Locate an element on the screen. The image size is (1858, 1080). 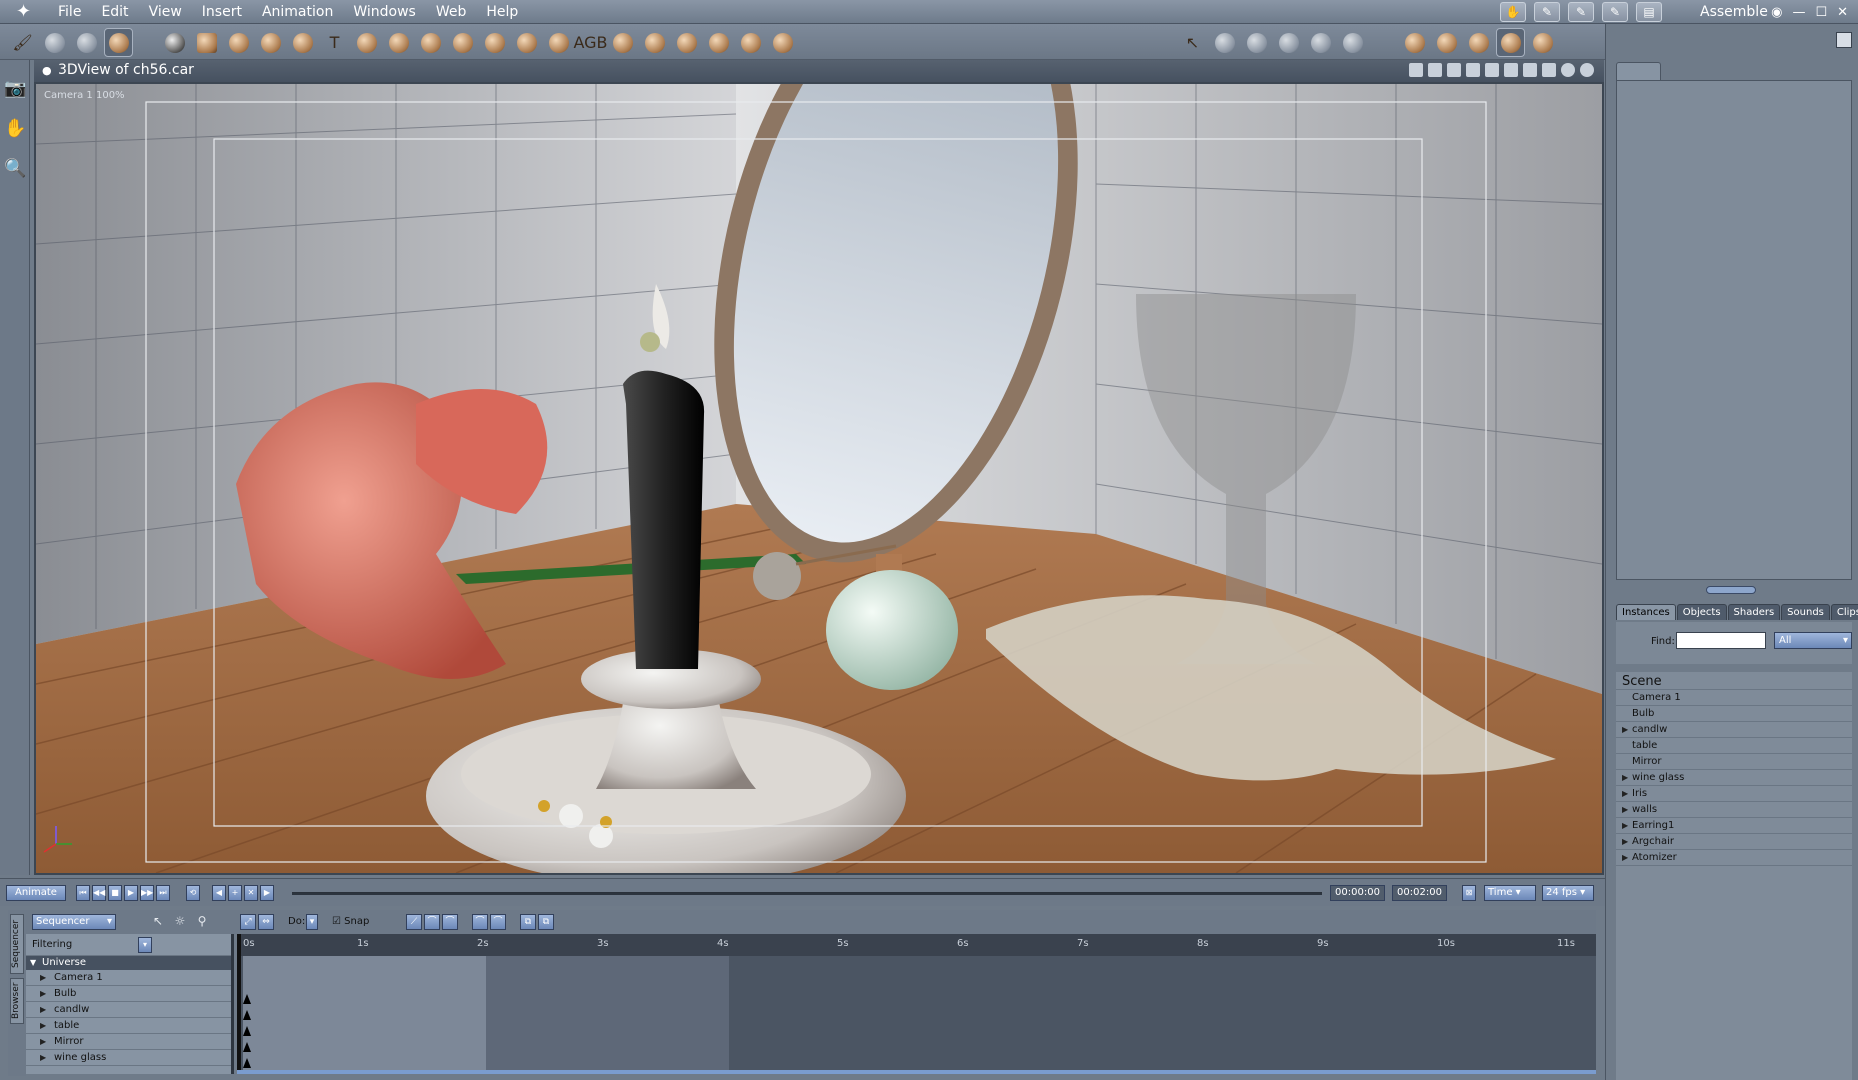
camera-dolly-icon is located at coordinates (1414, 42).